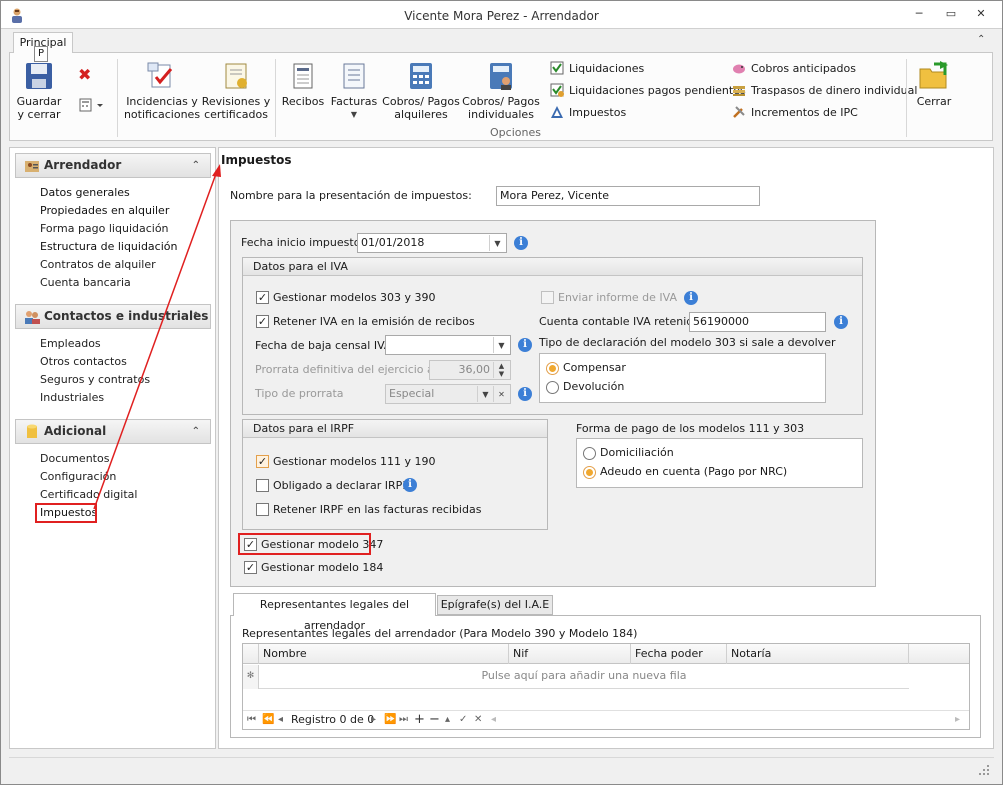 The width and height of the screenshot is (1003, 786). Describe the element at coordinates (501, 15) in the screenshot. I see `title-bar: Vicente Mora Perez - Arrendador ─ ▭ ✕` at that location.